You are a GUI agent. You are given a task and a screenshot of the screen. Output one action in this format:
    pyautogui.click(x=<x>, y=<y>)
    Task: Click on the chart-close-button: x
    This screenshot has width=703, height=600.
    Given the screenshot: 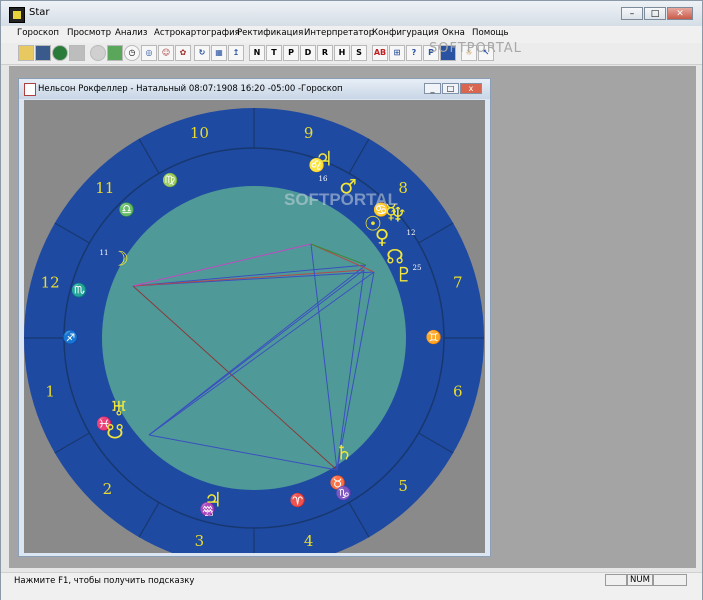 What is the action you would take?
    pyautogui.click(x=471, y=88)
    